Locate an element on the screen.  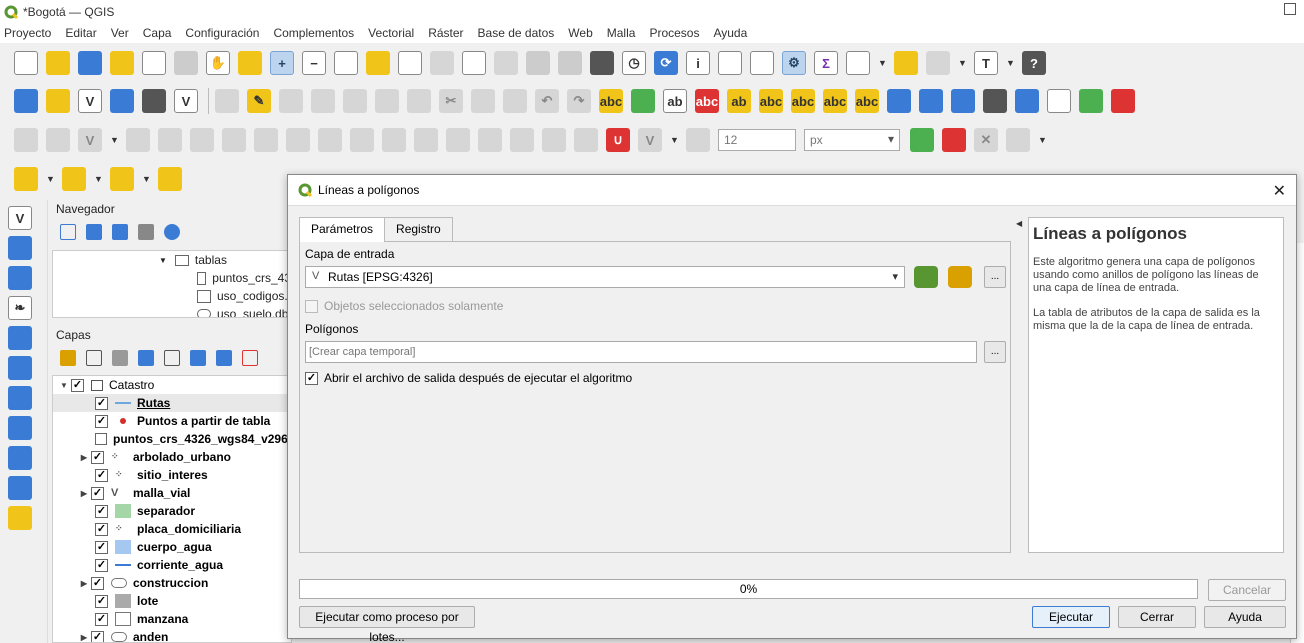
layer-row: ✓ Puntos a partir de tabla is located at coordinates (172, 421).